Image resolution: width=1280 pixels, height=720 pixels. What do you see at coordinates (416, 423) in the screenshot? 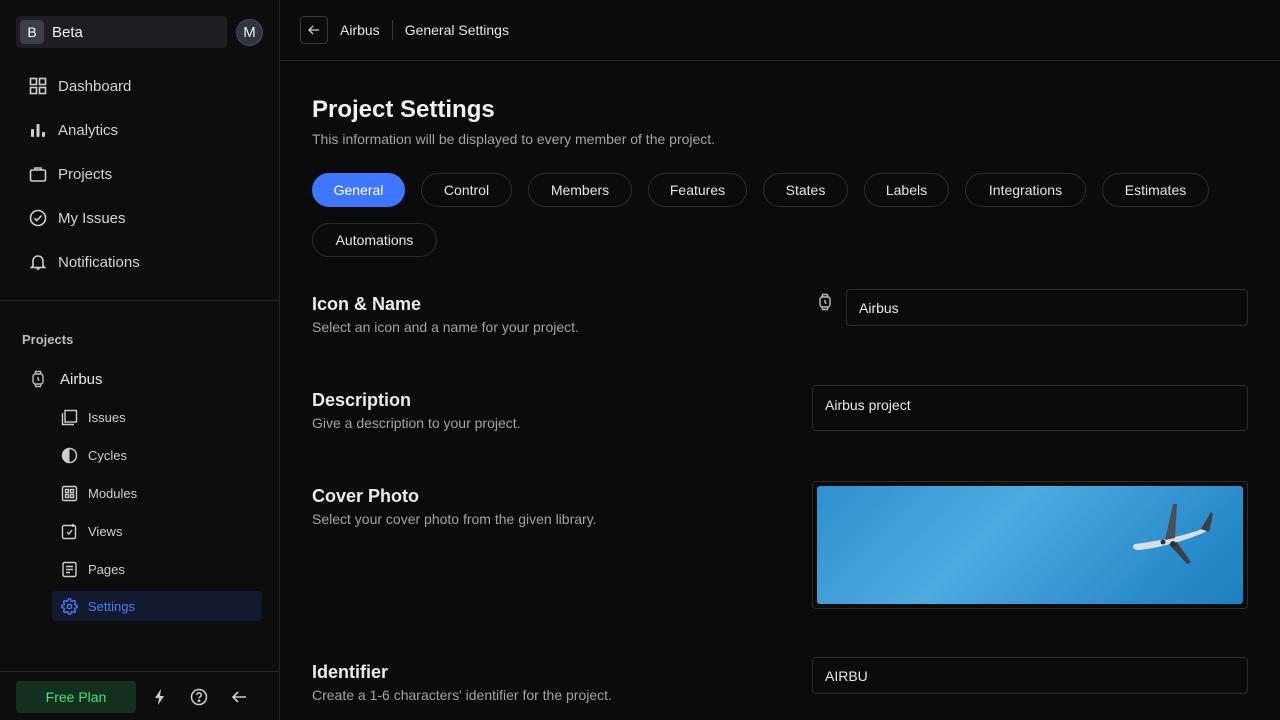
I see `description-subtitle: Give a description to your project.` at bounding box center [416, 423].